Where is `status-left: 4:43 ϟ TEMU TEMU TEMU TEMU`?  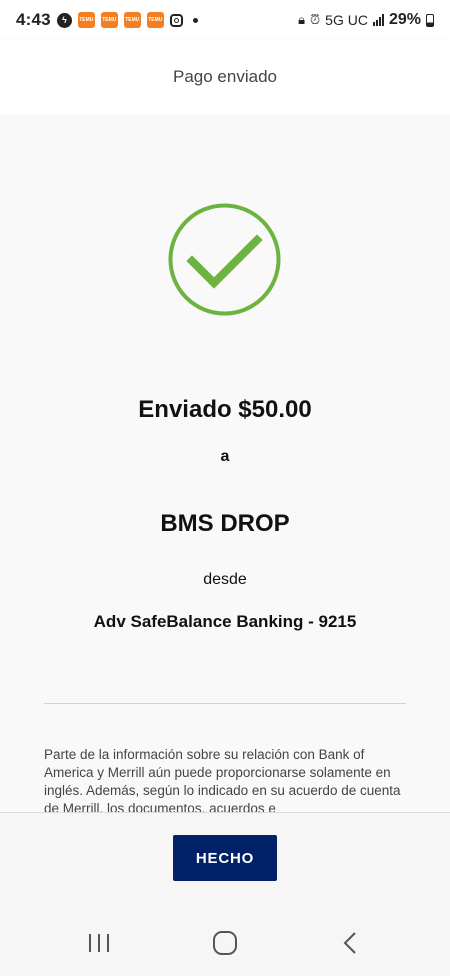 status-left: 4:43 ϟ TEMU TEMU TEMU TEMU is located at coordinates (107, 20).